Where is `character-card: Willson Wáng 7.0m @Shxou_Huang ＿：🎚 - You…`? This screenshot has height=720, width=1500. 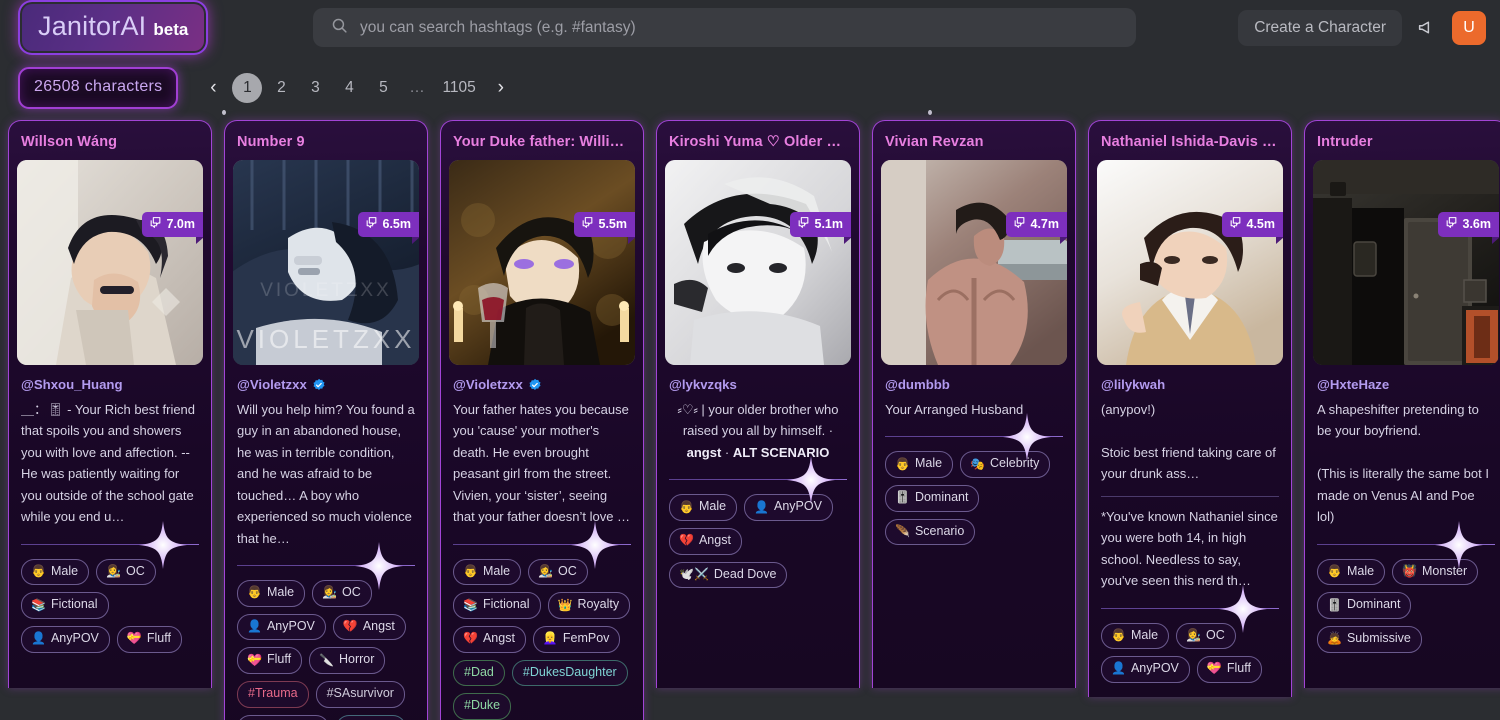
character-card: Willson Wáng 7.0m @Shxou_Huang ＿：🎚 - You… is located at coordinates (110, 404).